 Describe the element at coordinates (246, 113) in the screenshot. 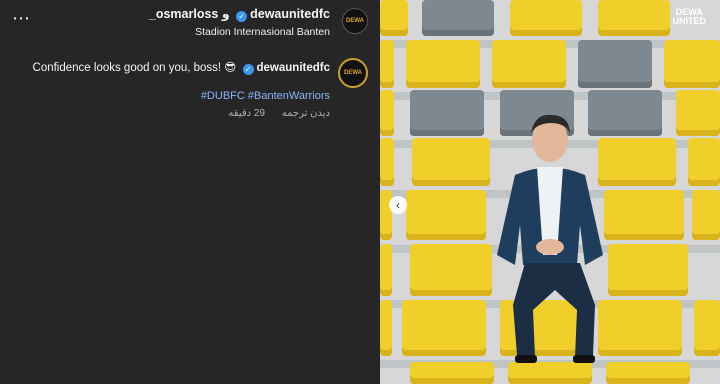

I see `timestamp: 29 دقیقه` at that location.